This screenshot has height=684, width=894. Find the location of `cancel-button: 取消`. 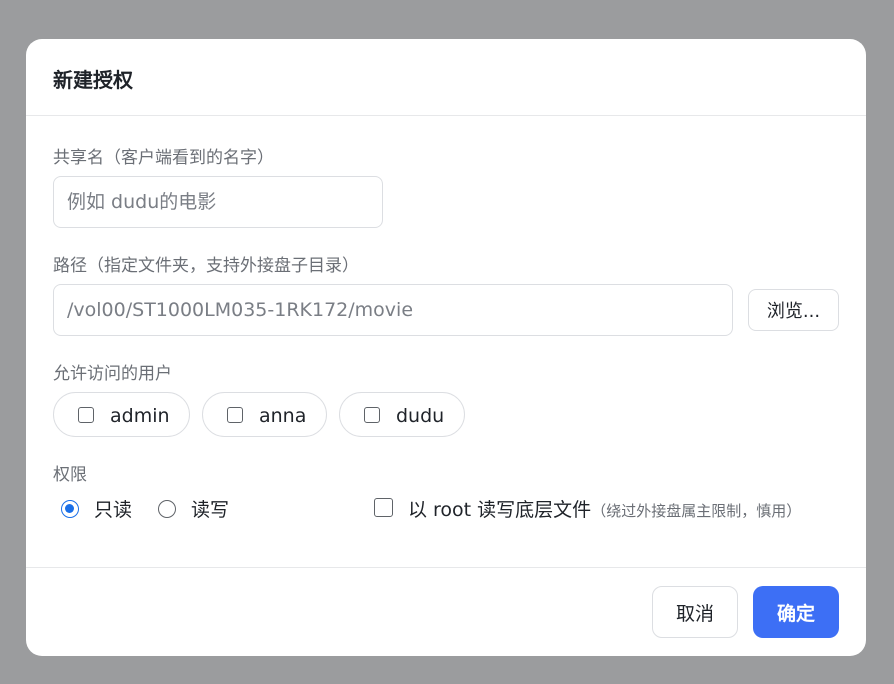

cancel-button: 取消 is located at coordinates (695, 612).